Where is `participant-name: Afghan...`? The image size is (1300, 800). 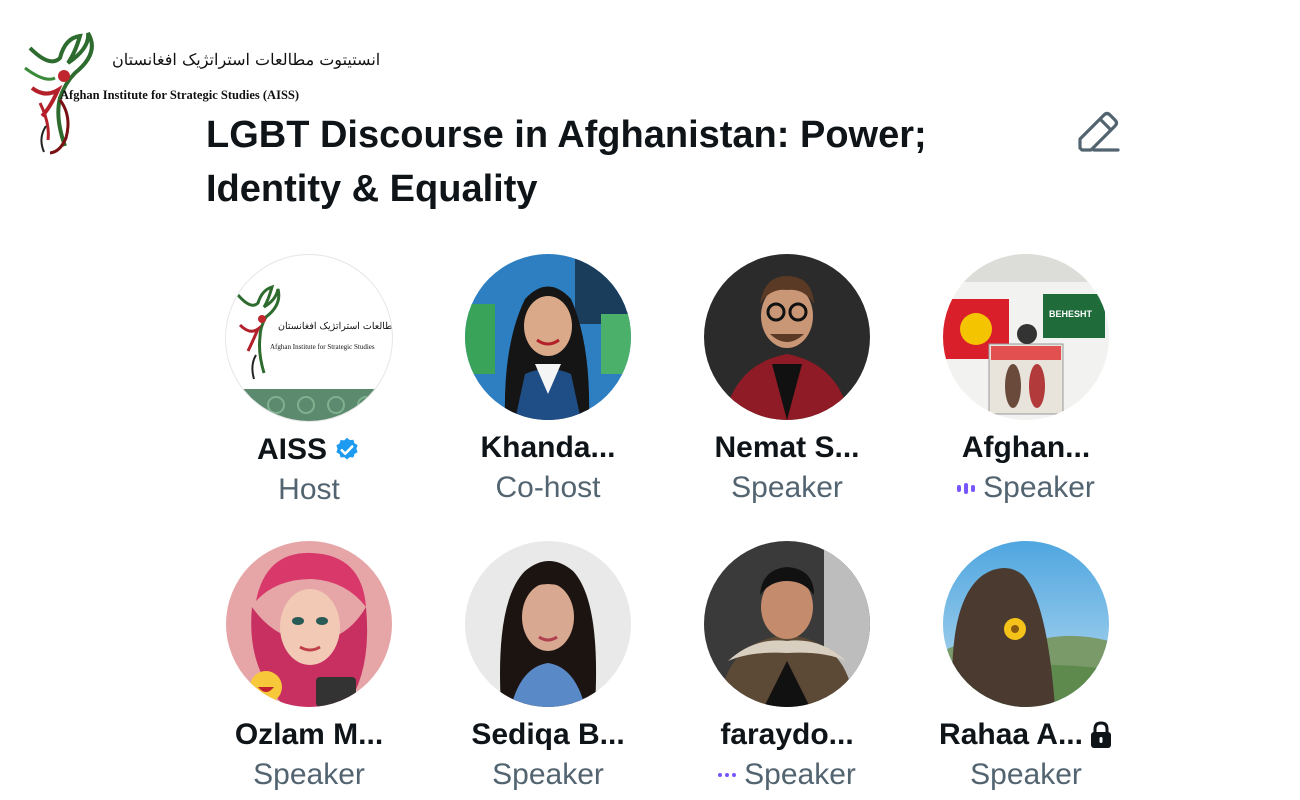
participant-name: Afghan... is located at coordinates (1026, 447).